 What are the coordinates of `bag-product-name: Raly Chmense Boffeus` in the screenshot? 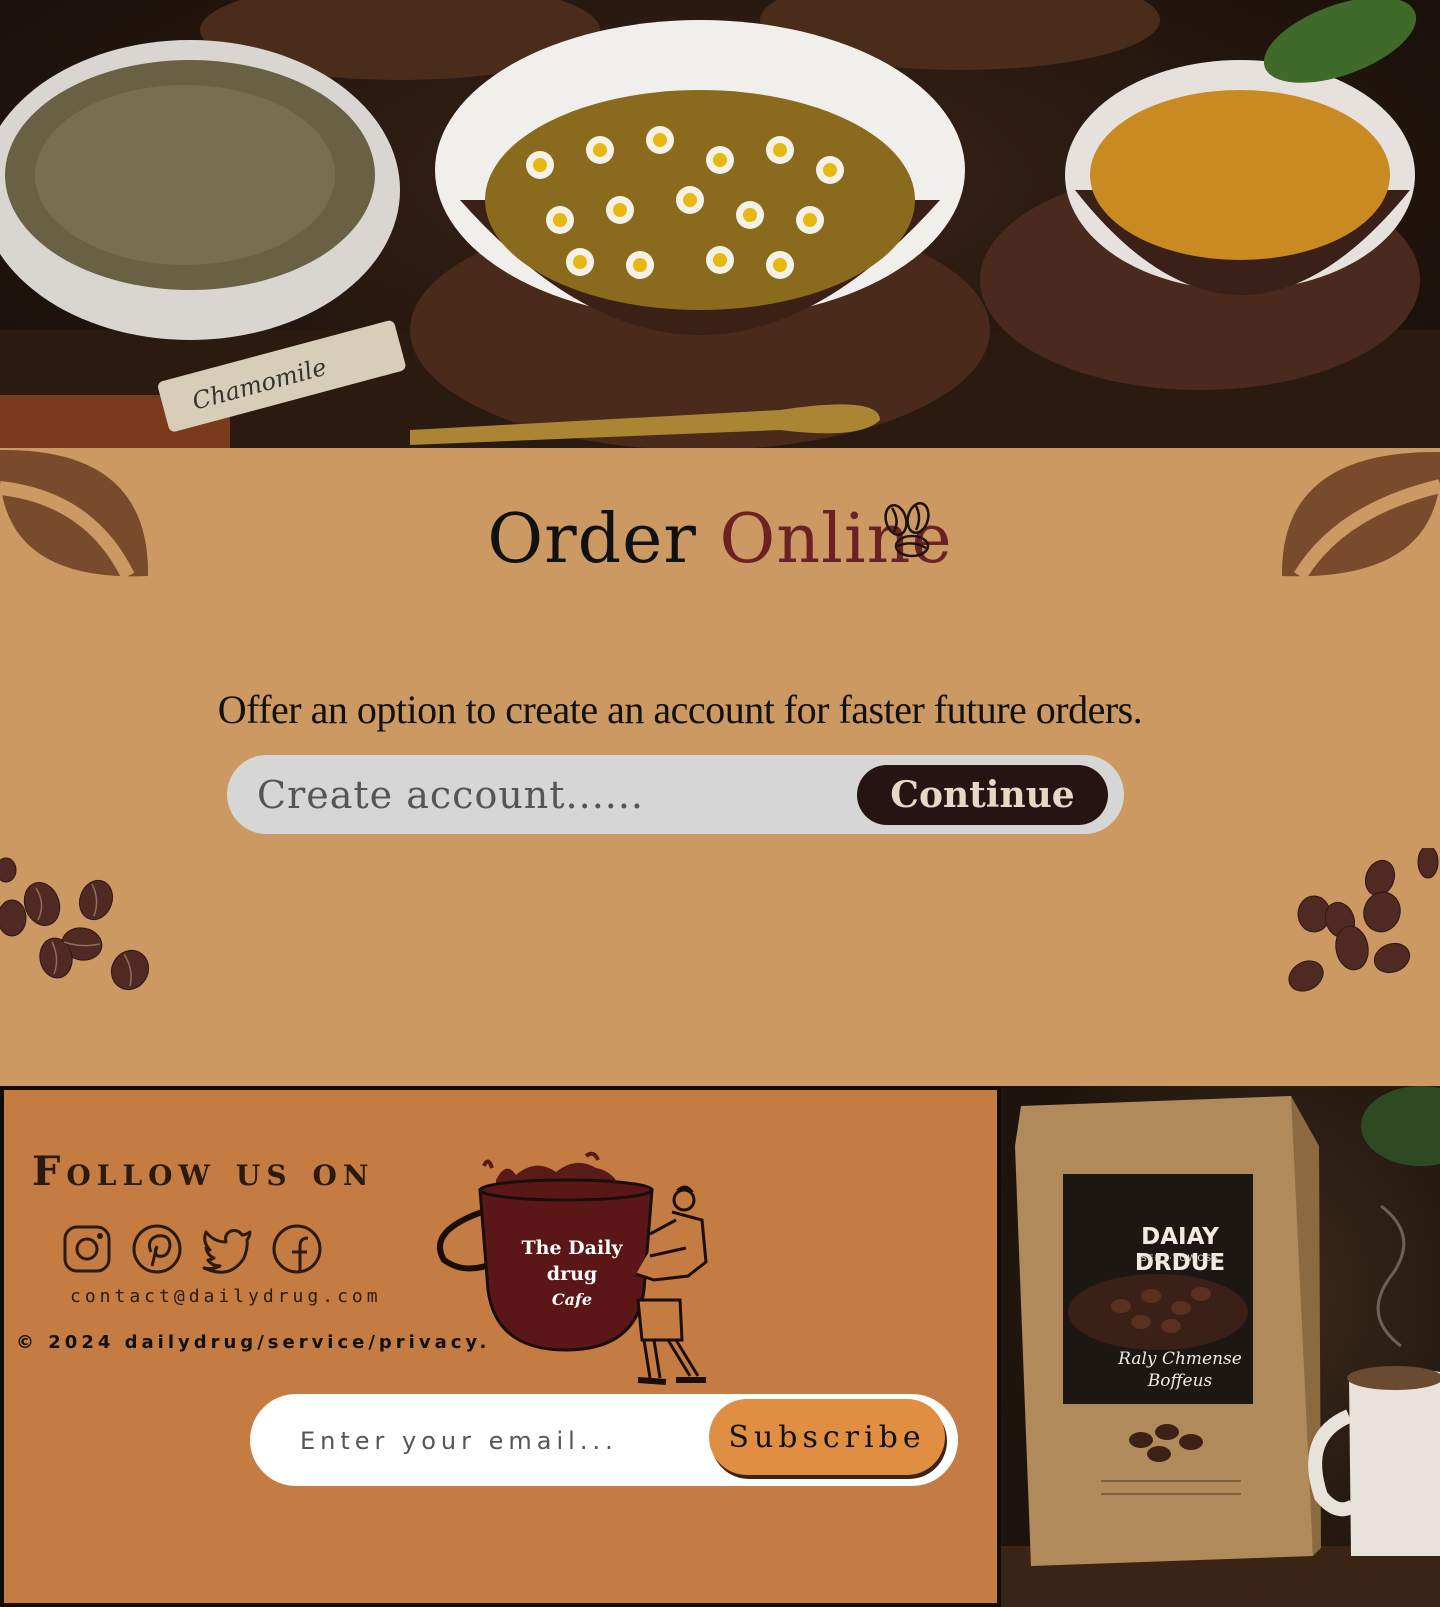 It's located at (1180, 1370).